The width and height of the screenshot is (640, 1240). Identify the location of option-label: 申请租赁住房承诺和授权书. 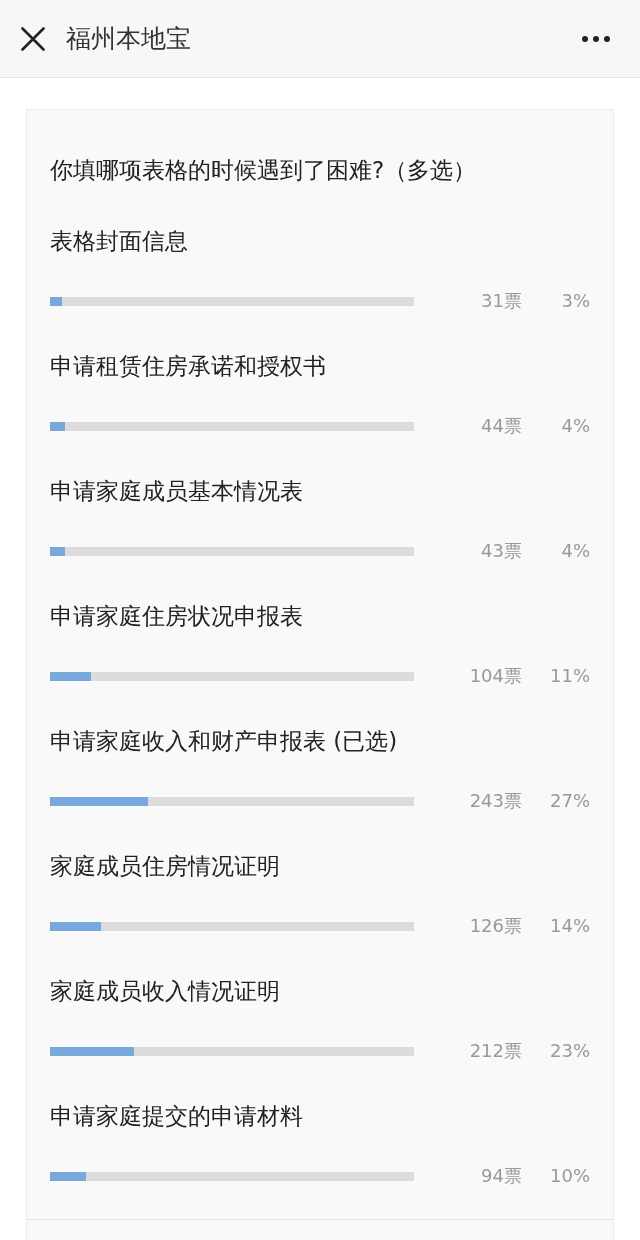
(188, 366).